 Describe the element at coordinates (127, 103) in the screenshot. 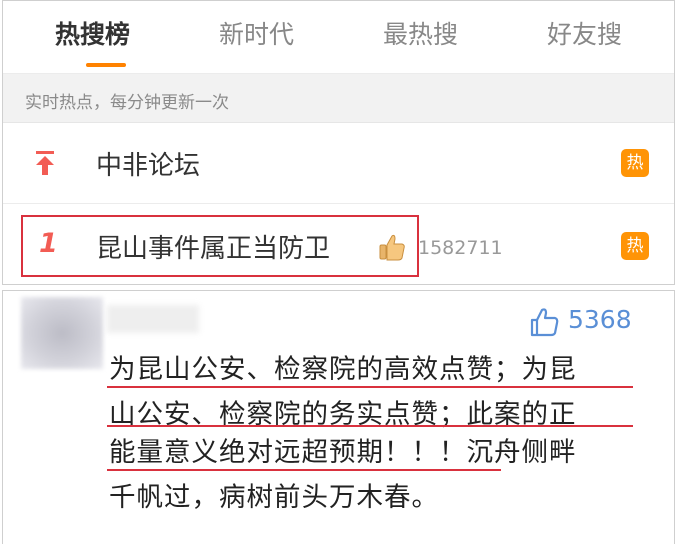

I see `subheader-text: 实时热点，每分钟更新一次` at that location.